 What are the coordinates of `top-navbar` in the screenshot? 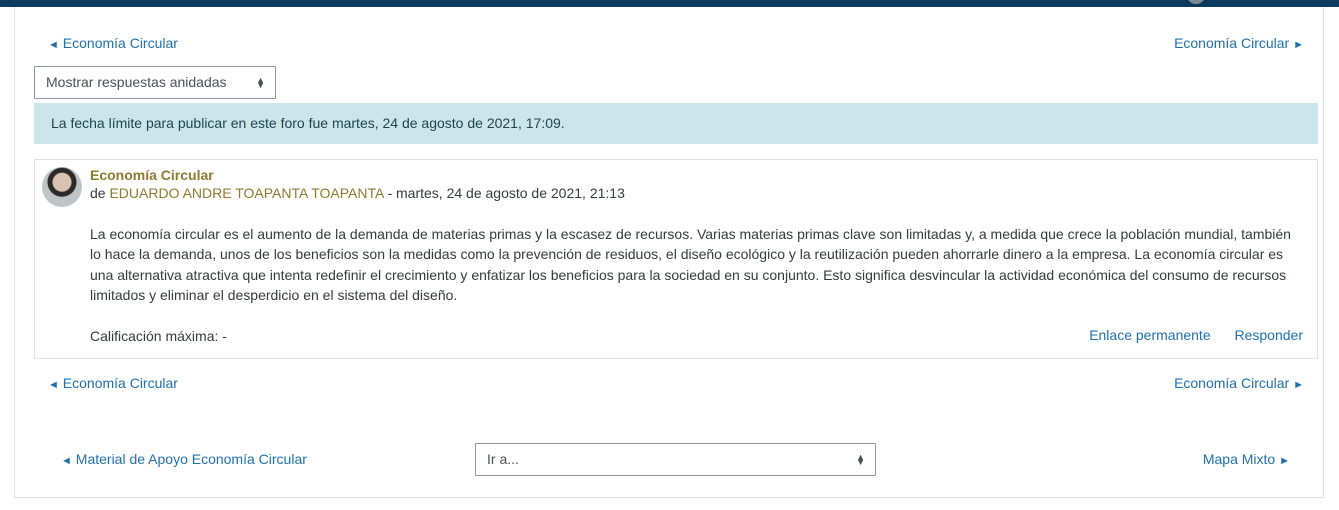 It's located at (669, 3).